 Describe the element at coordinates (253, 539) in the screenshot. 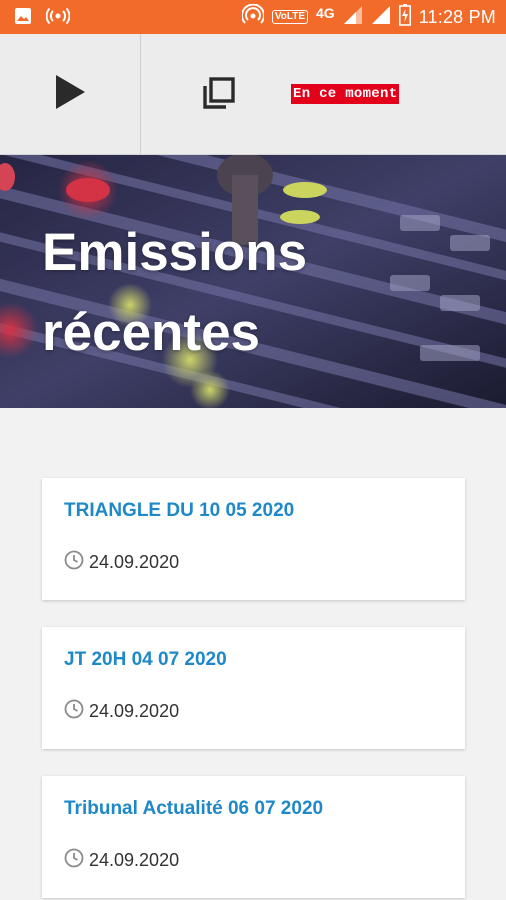

I see `emission-card: TRIANGLE DU 10 05 2020 24.09.2020` at that location.